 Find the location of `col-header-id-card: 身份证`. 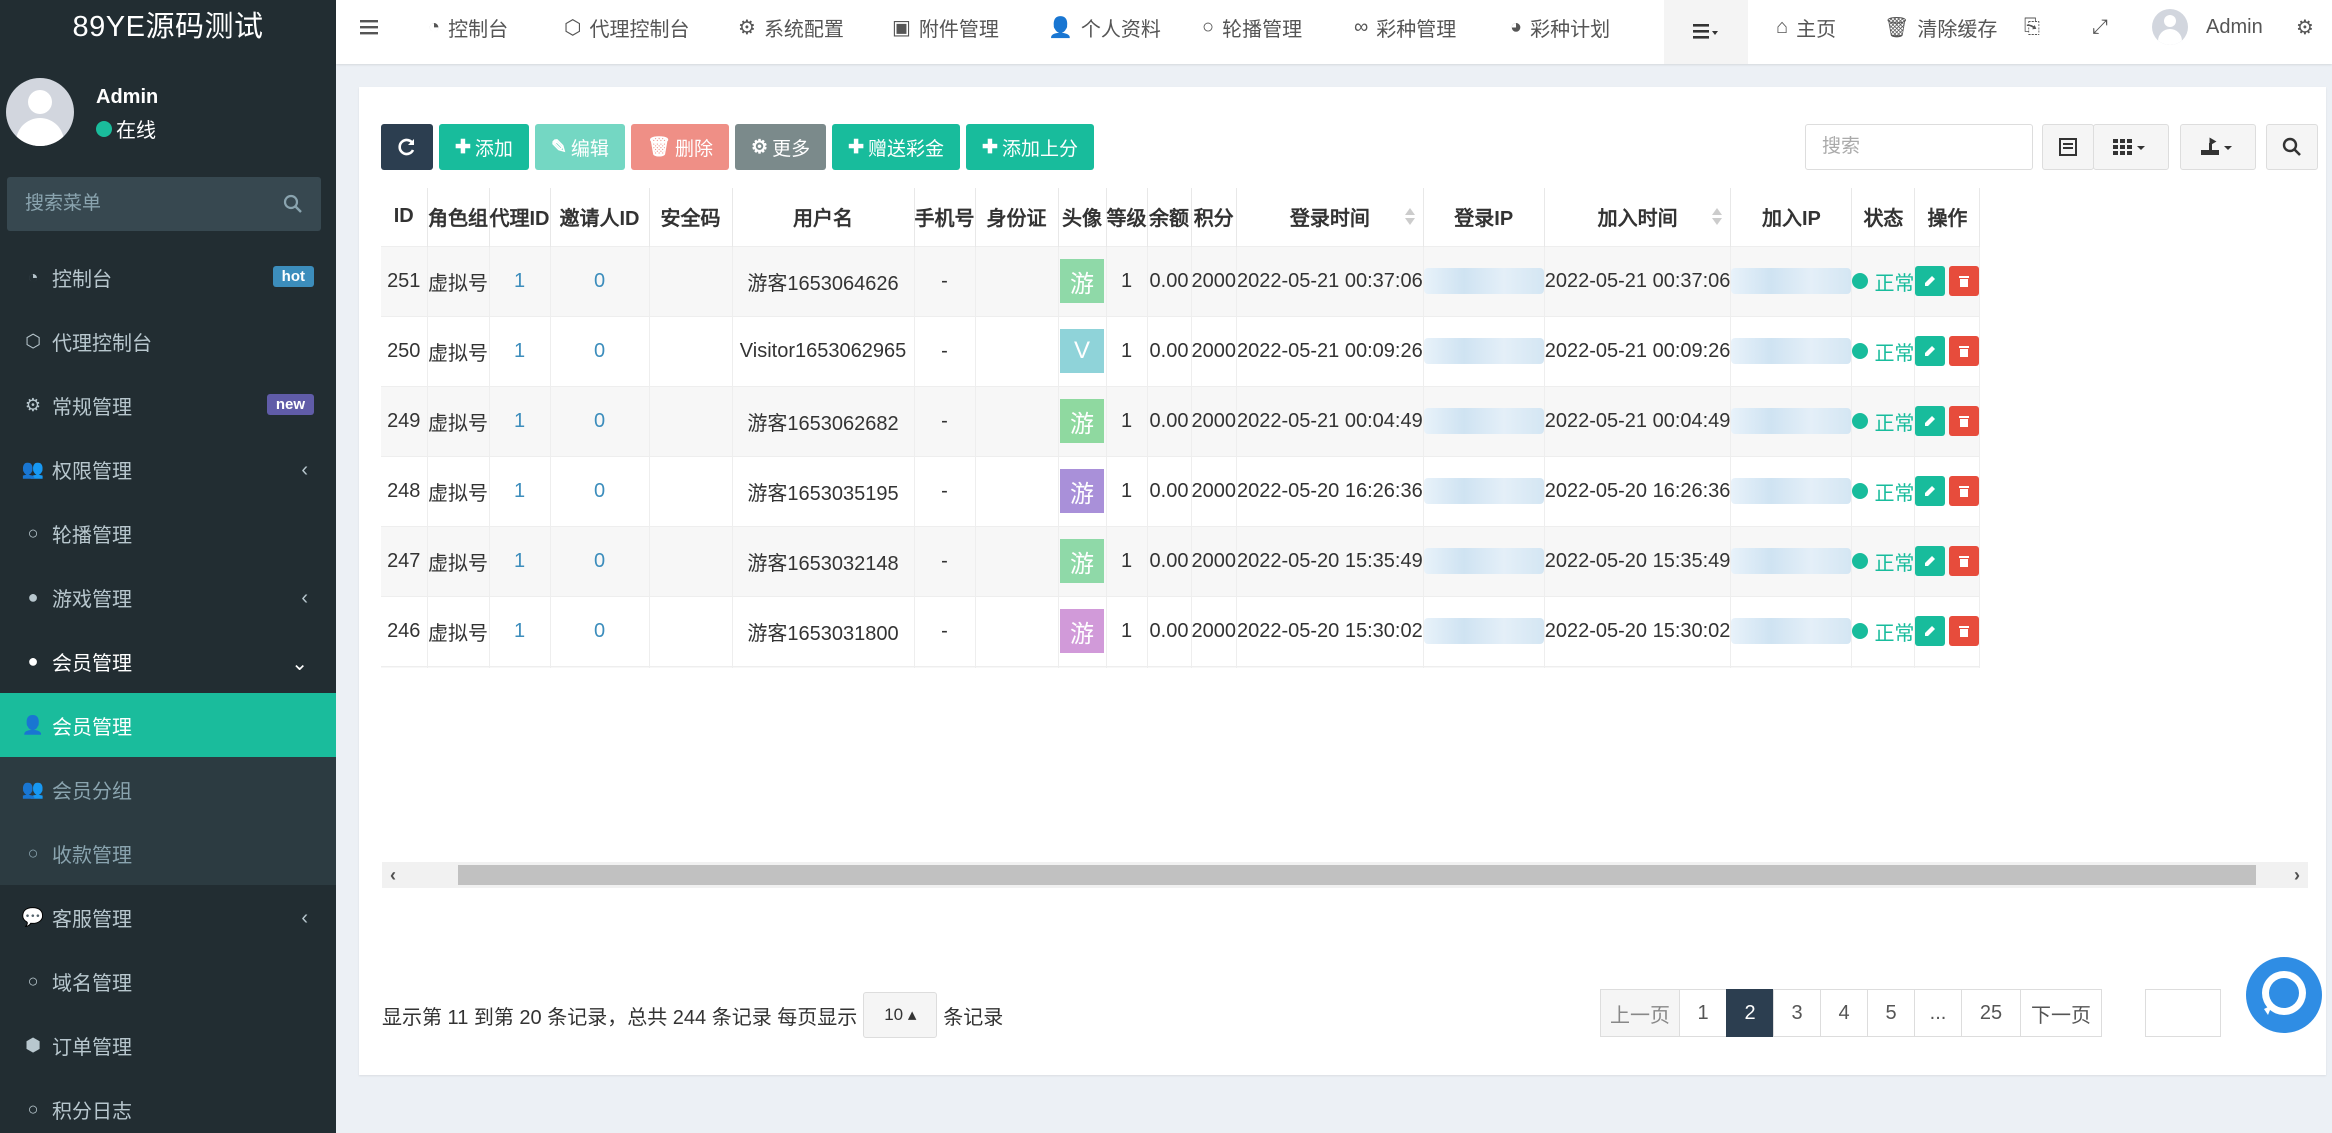

col-header-id-card: 身份证 is located at coordinates (1017, 217).